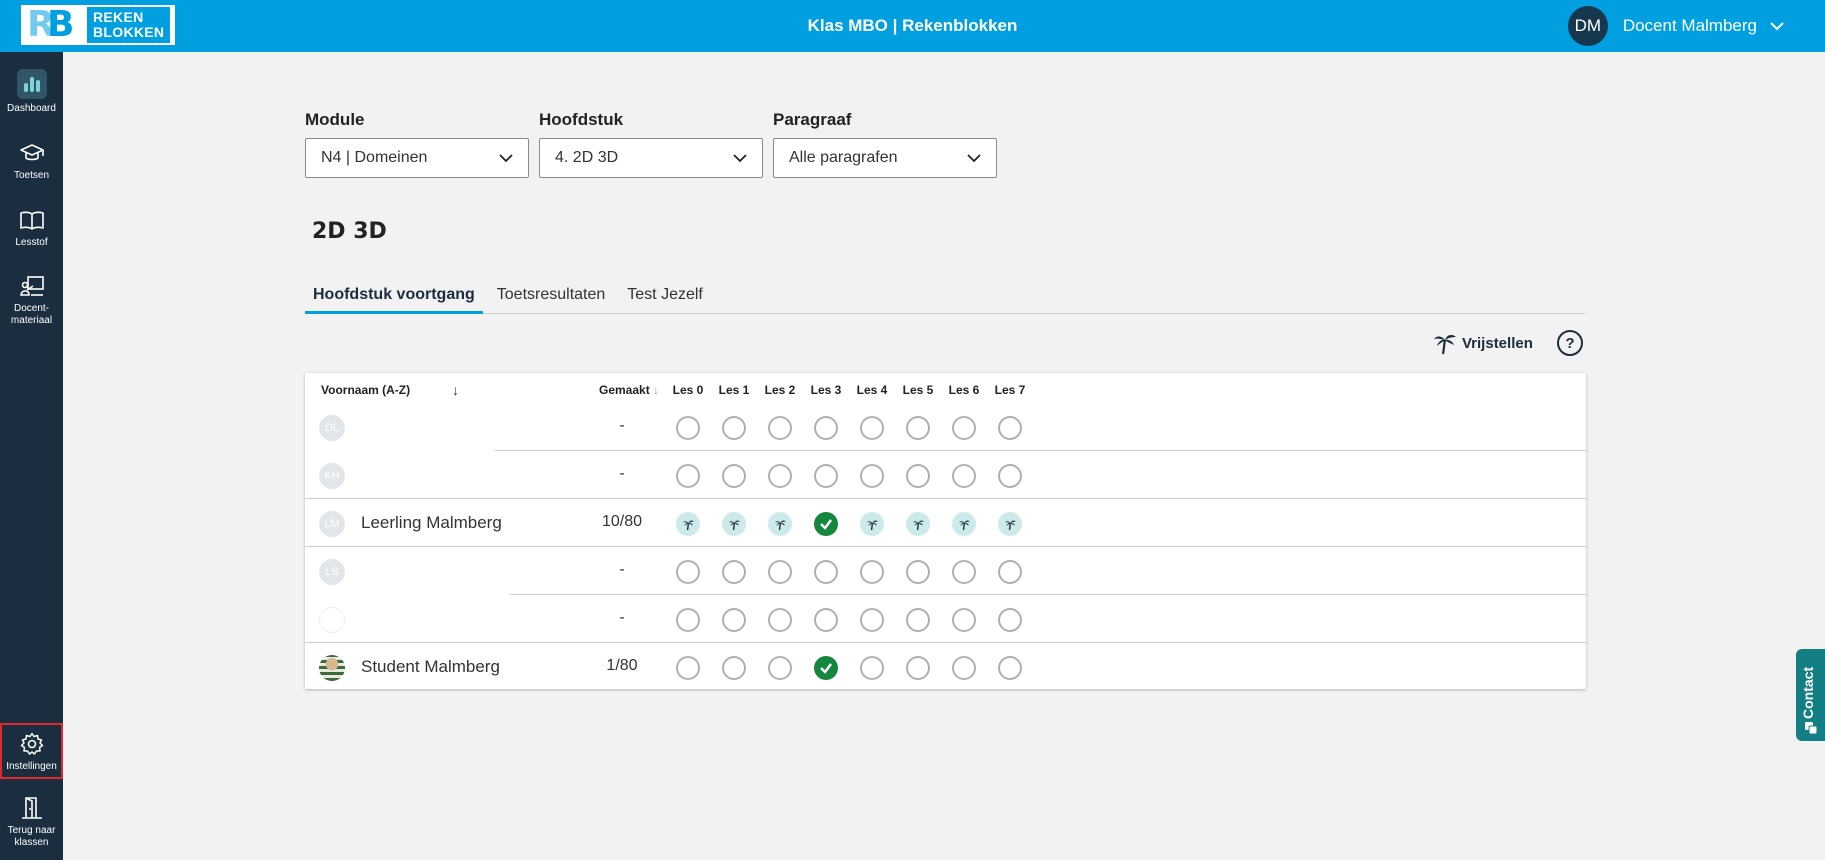 The width and height of the screenshot is (1825, 860). I want to click on sidebar-item-docentmateriaal: Docent- materiaal, so click(31, 300).